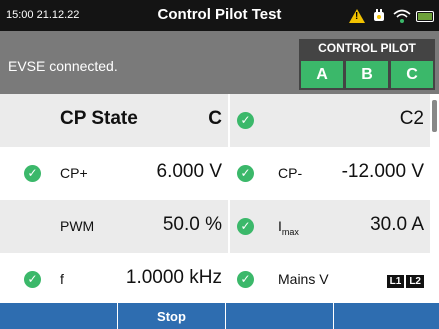 The image size is (439, 329). I want to click on pwm-value: 50.0 %, so click(192, 224).